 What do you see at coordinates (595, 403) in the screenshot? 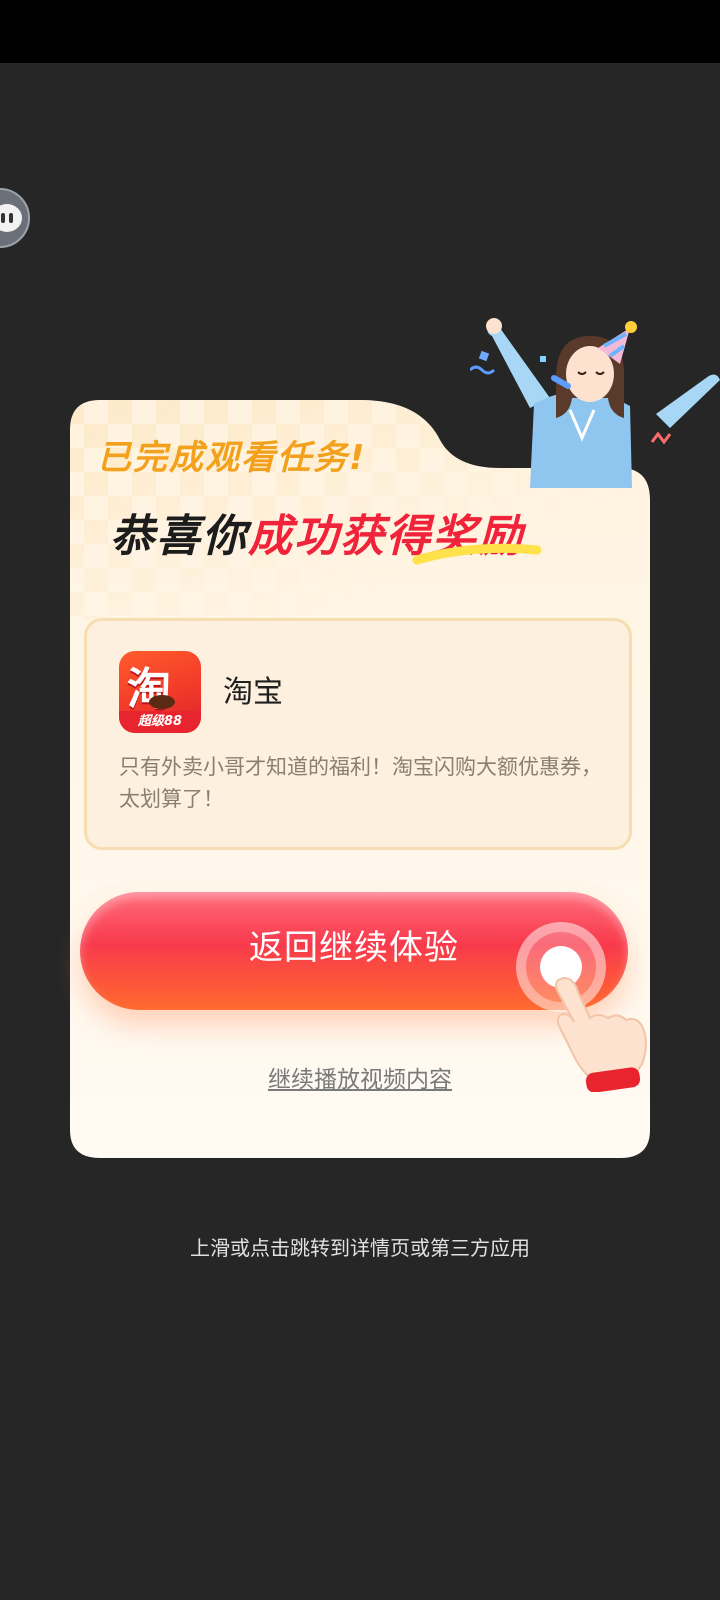
I see `celebration-character` at bounding box center [595, 403].